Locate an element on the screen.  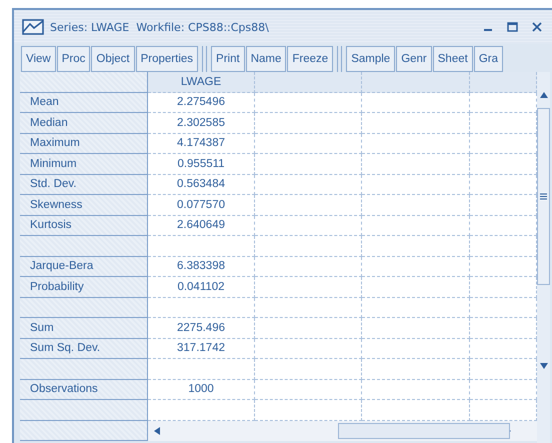
horizontal-scrollbar is located at coordinates (342, 430).